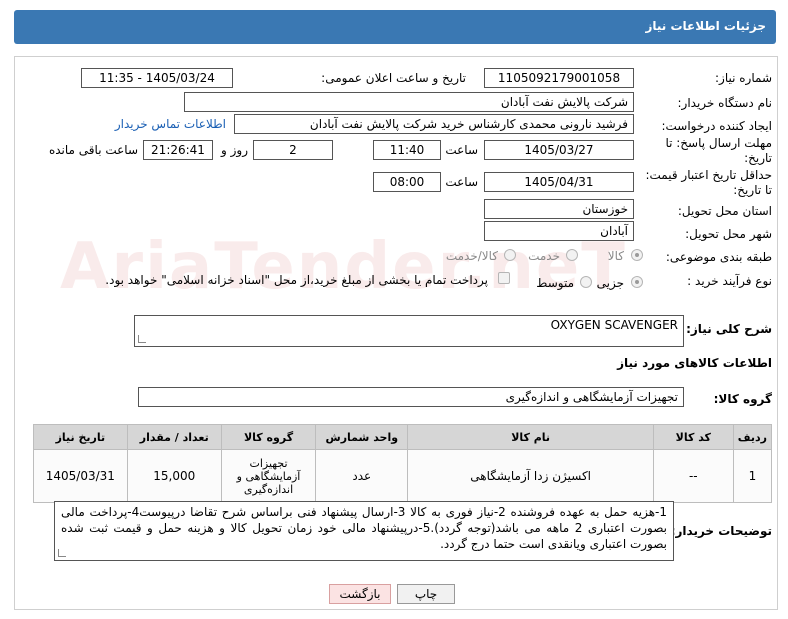 The width and height of the screenshot is (788, 619). Describe the element at coordinates (170, 124) in the screenshot. I see `buyer-contact-link: اطلاعات تماس خریدار` at that location.